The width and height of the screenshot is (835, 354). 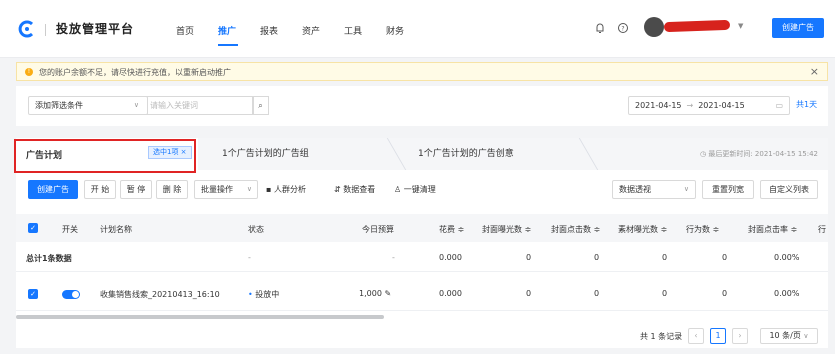 I want to click on horizontal-scrollbar, so click(x=200, y=317).